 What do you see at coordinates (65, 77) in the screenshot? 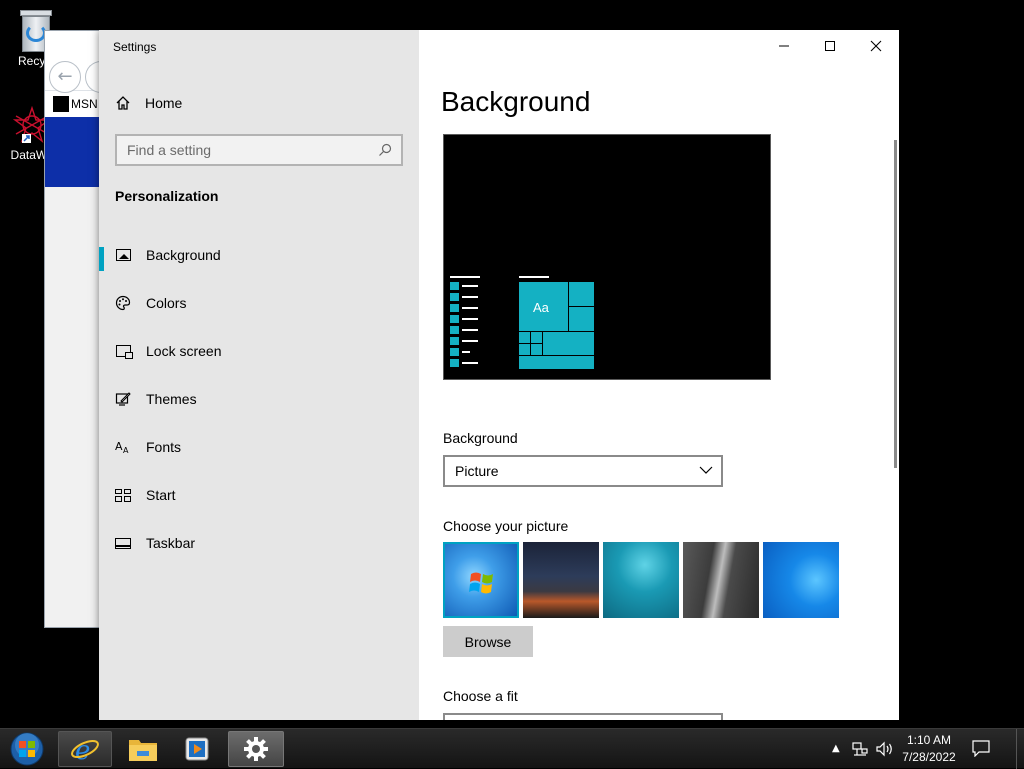
I see `back-arrow-icon: ←` at bounding box center [65, 77].